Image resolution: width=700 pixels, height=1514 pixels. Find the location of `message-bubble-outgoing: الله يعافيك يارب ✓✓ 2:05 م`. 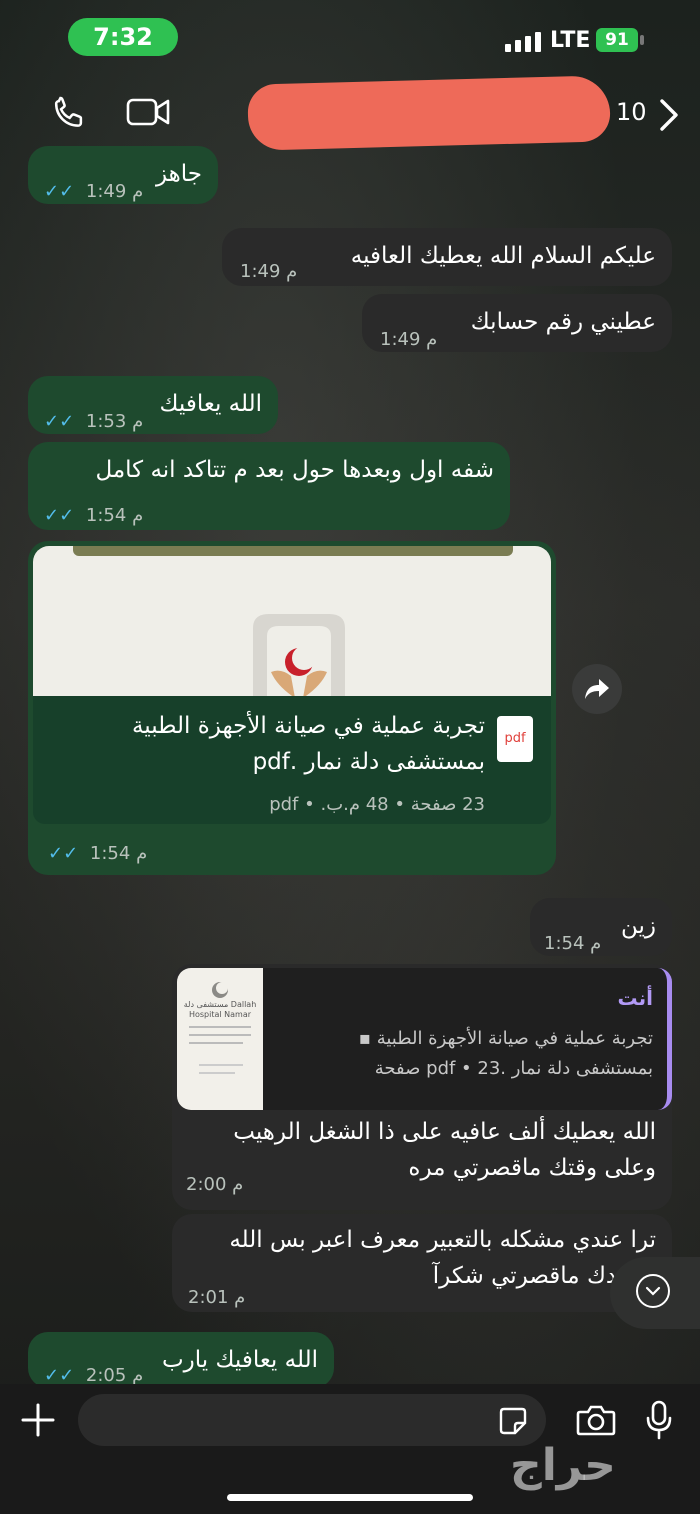

message-bubble-outgoing: الله يعافيك يارب ✓✓ 2:05 م is located at coordinates (181, 1360).